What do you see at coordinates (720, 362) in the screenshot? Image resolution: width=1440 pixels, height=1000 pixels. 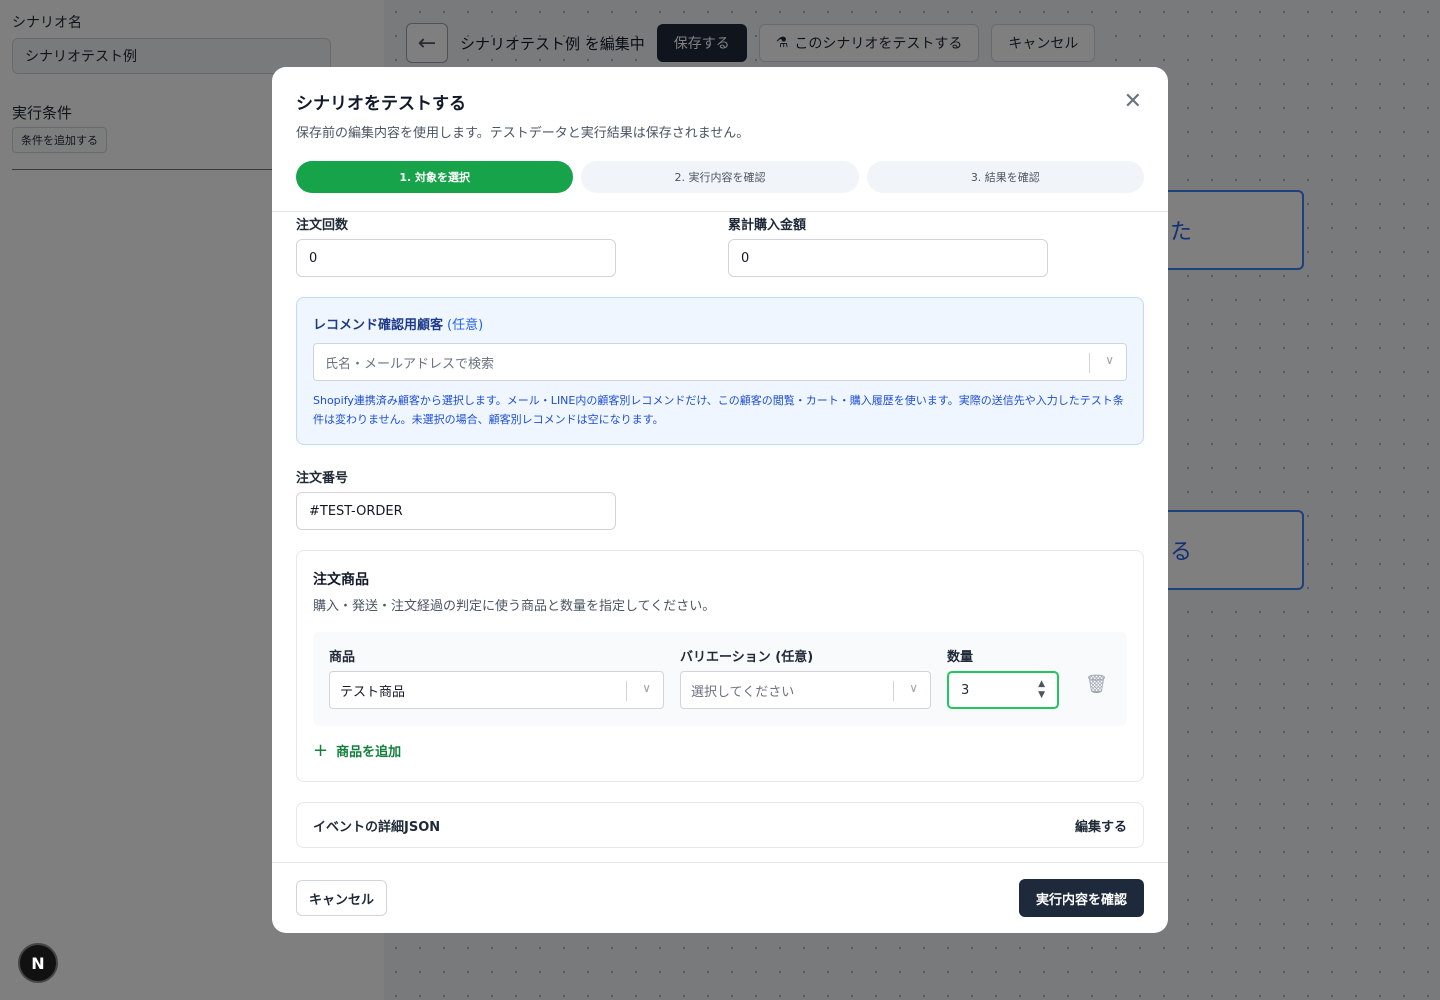 I see `customer-search-select: 氏名・メールアドレスで検索 ∨` at bounding box center [720, 362].